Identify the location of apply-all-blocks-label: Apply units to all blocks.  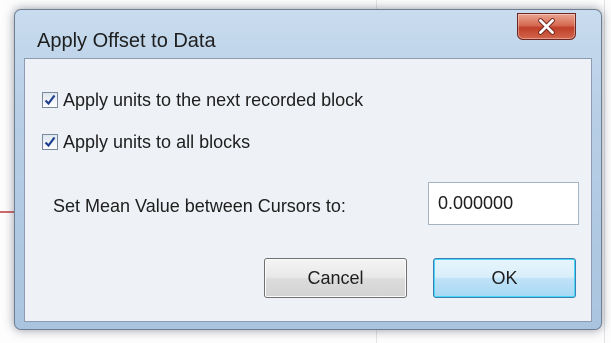
(157, 141).